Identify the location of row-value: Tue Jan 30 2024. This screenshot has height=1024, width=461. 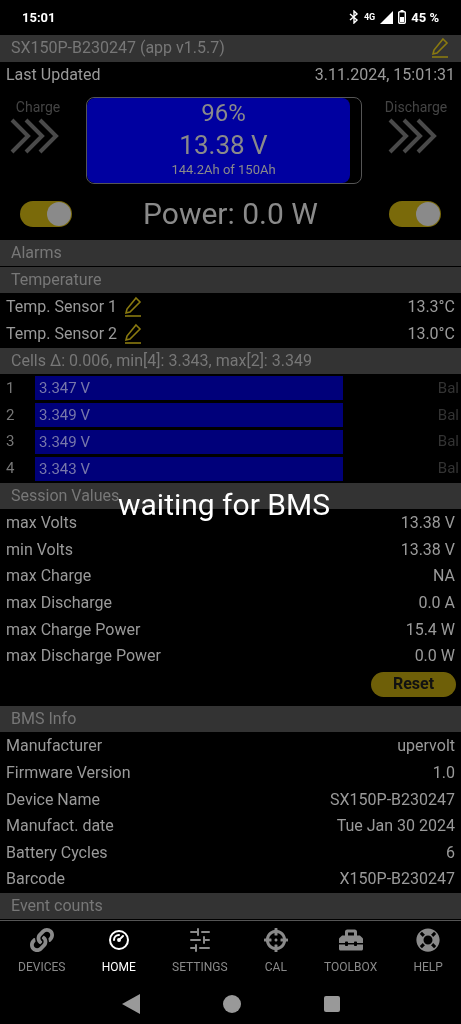
(395, 826).